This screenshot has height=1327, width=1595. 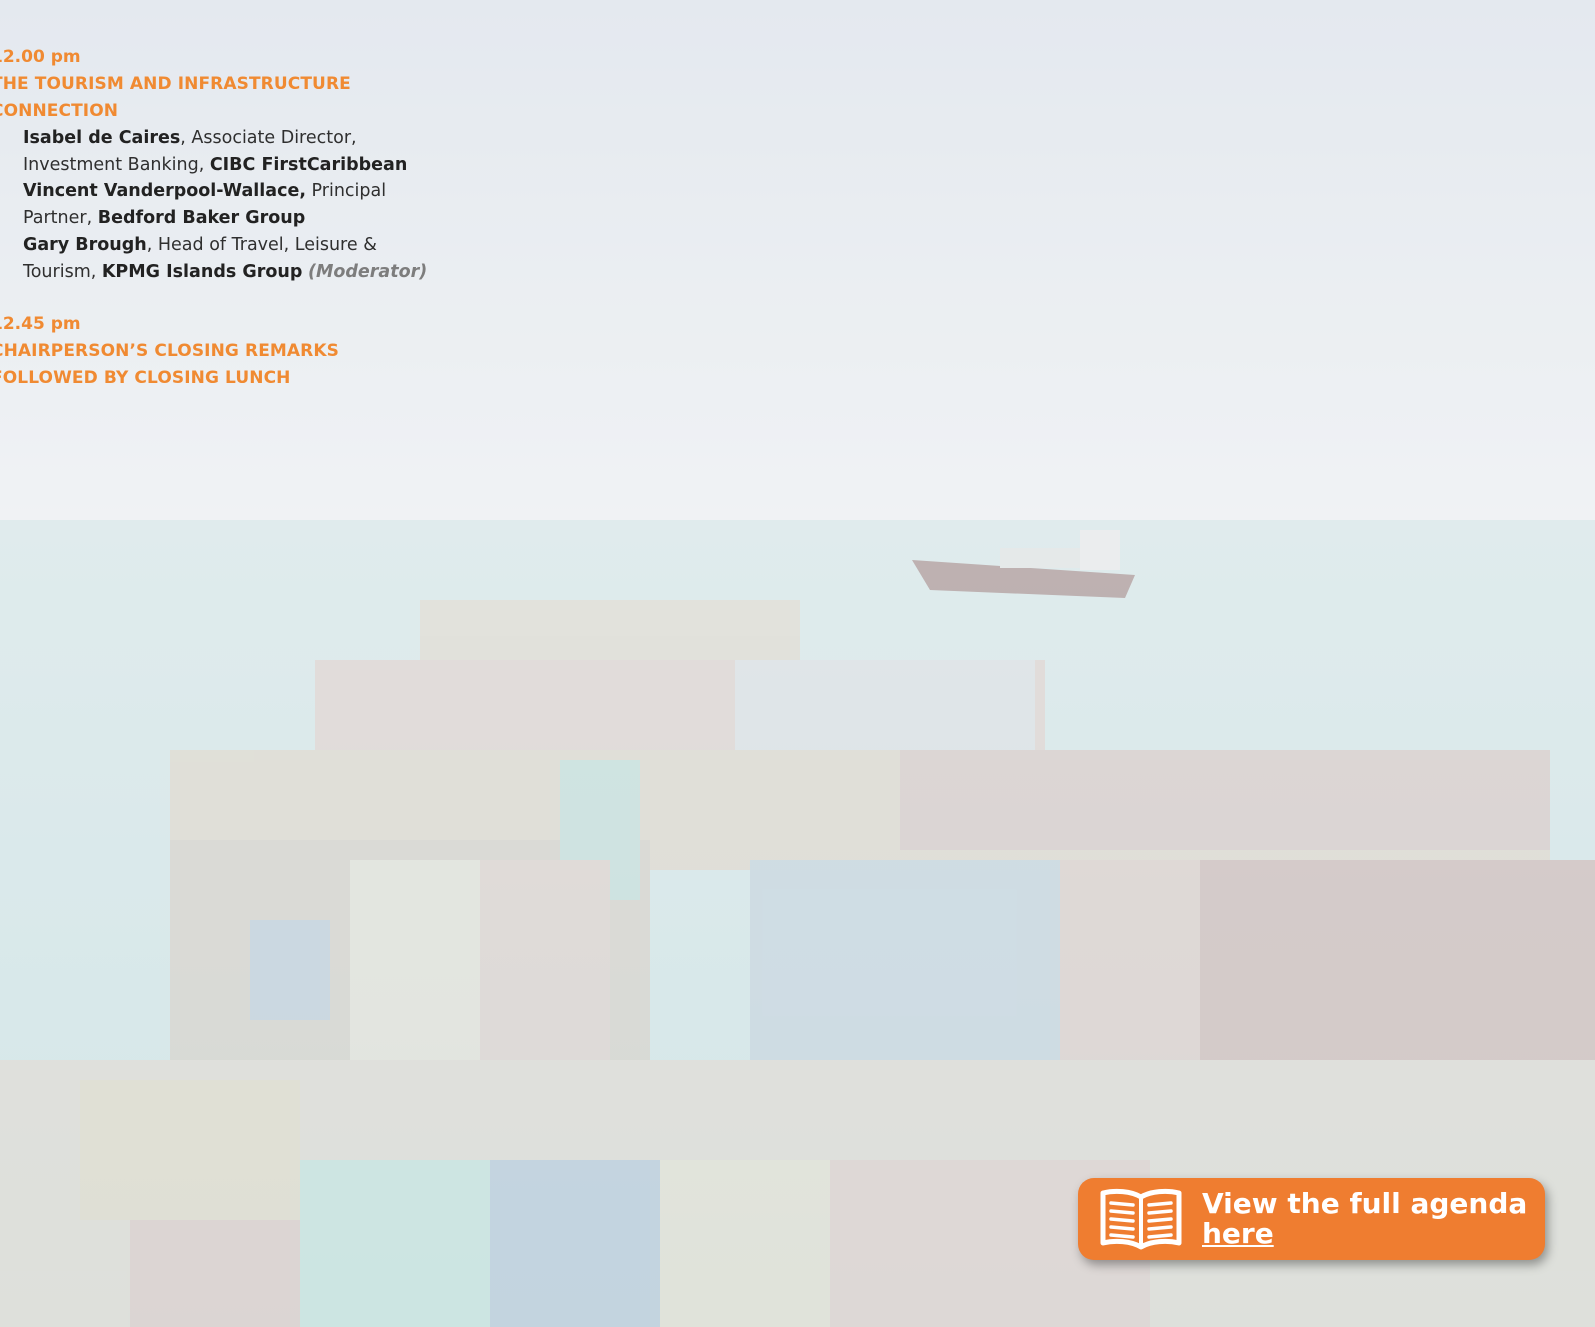 What do you see at coordinates (367, 271) in the screenshot?
I see `moderator-note: (Moderator)` at bounding box center [367, 271].